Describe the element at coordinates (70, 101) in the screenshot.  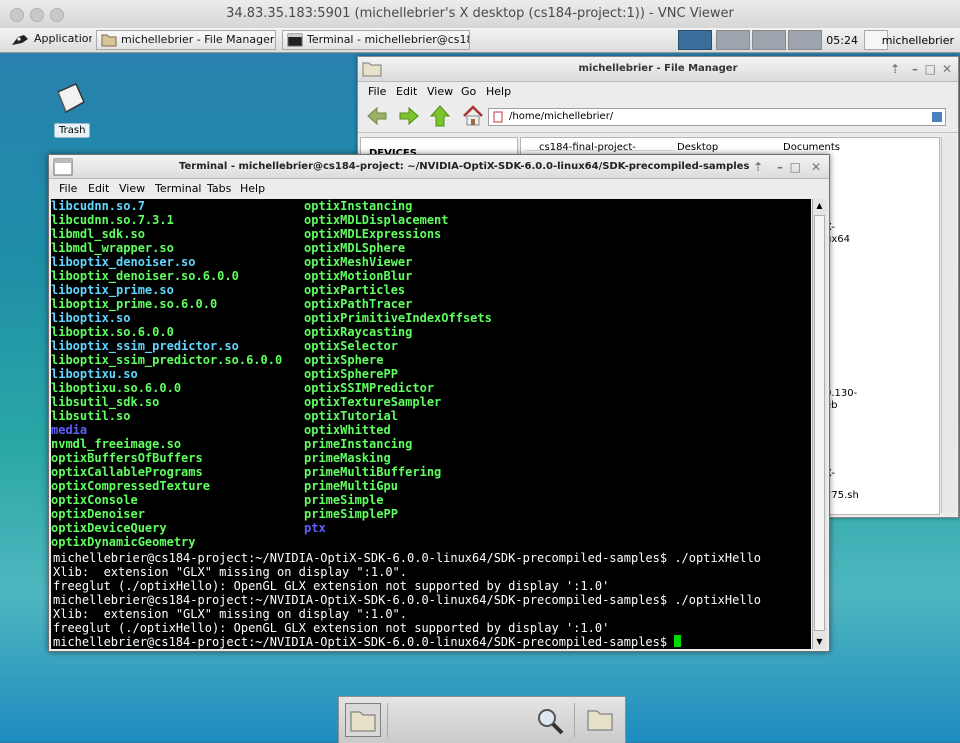
I see `trash-icon` at that location.